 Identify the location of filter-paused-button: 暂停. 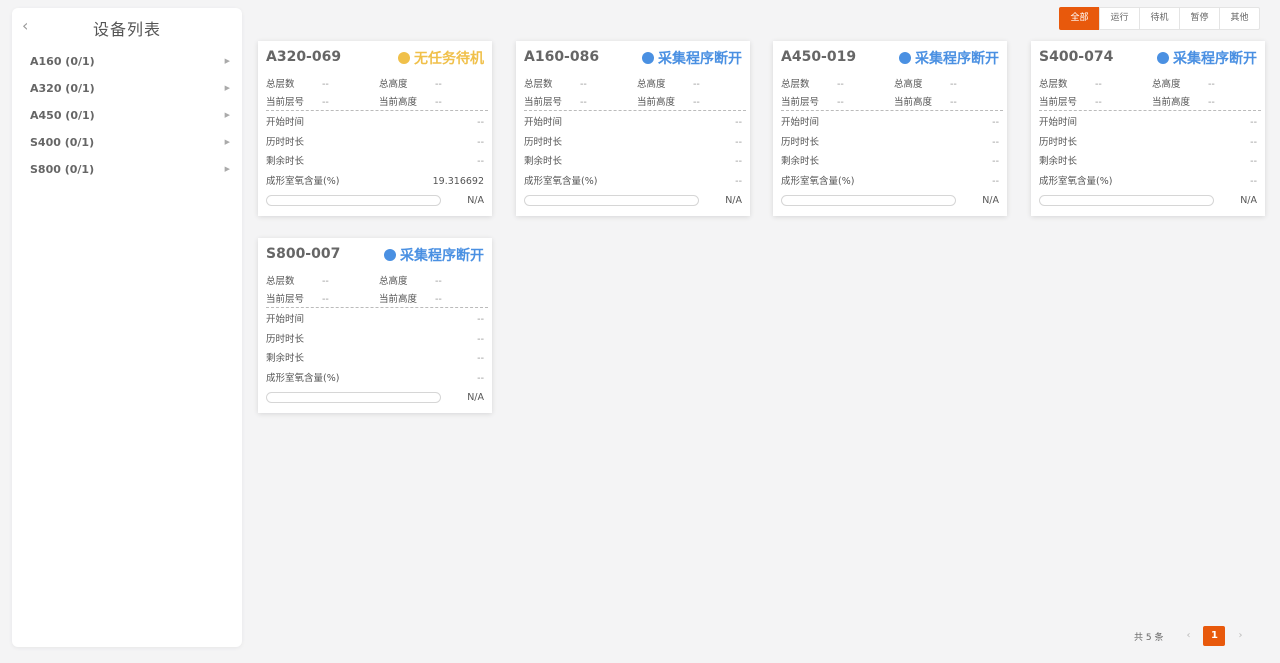
(1199, 18).